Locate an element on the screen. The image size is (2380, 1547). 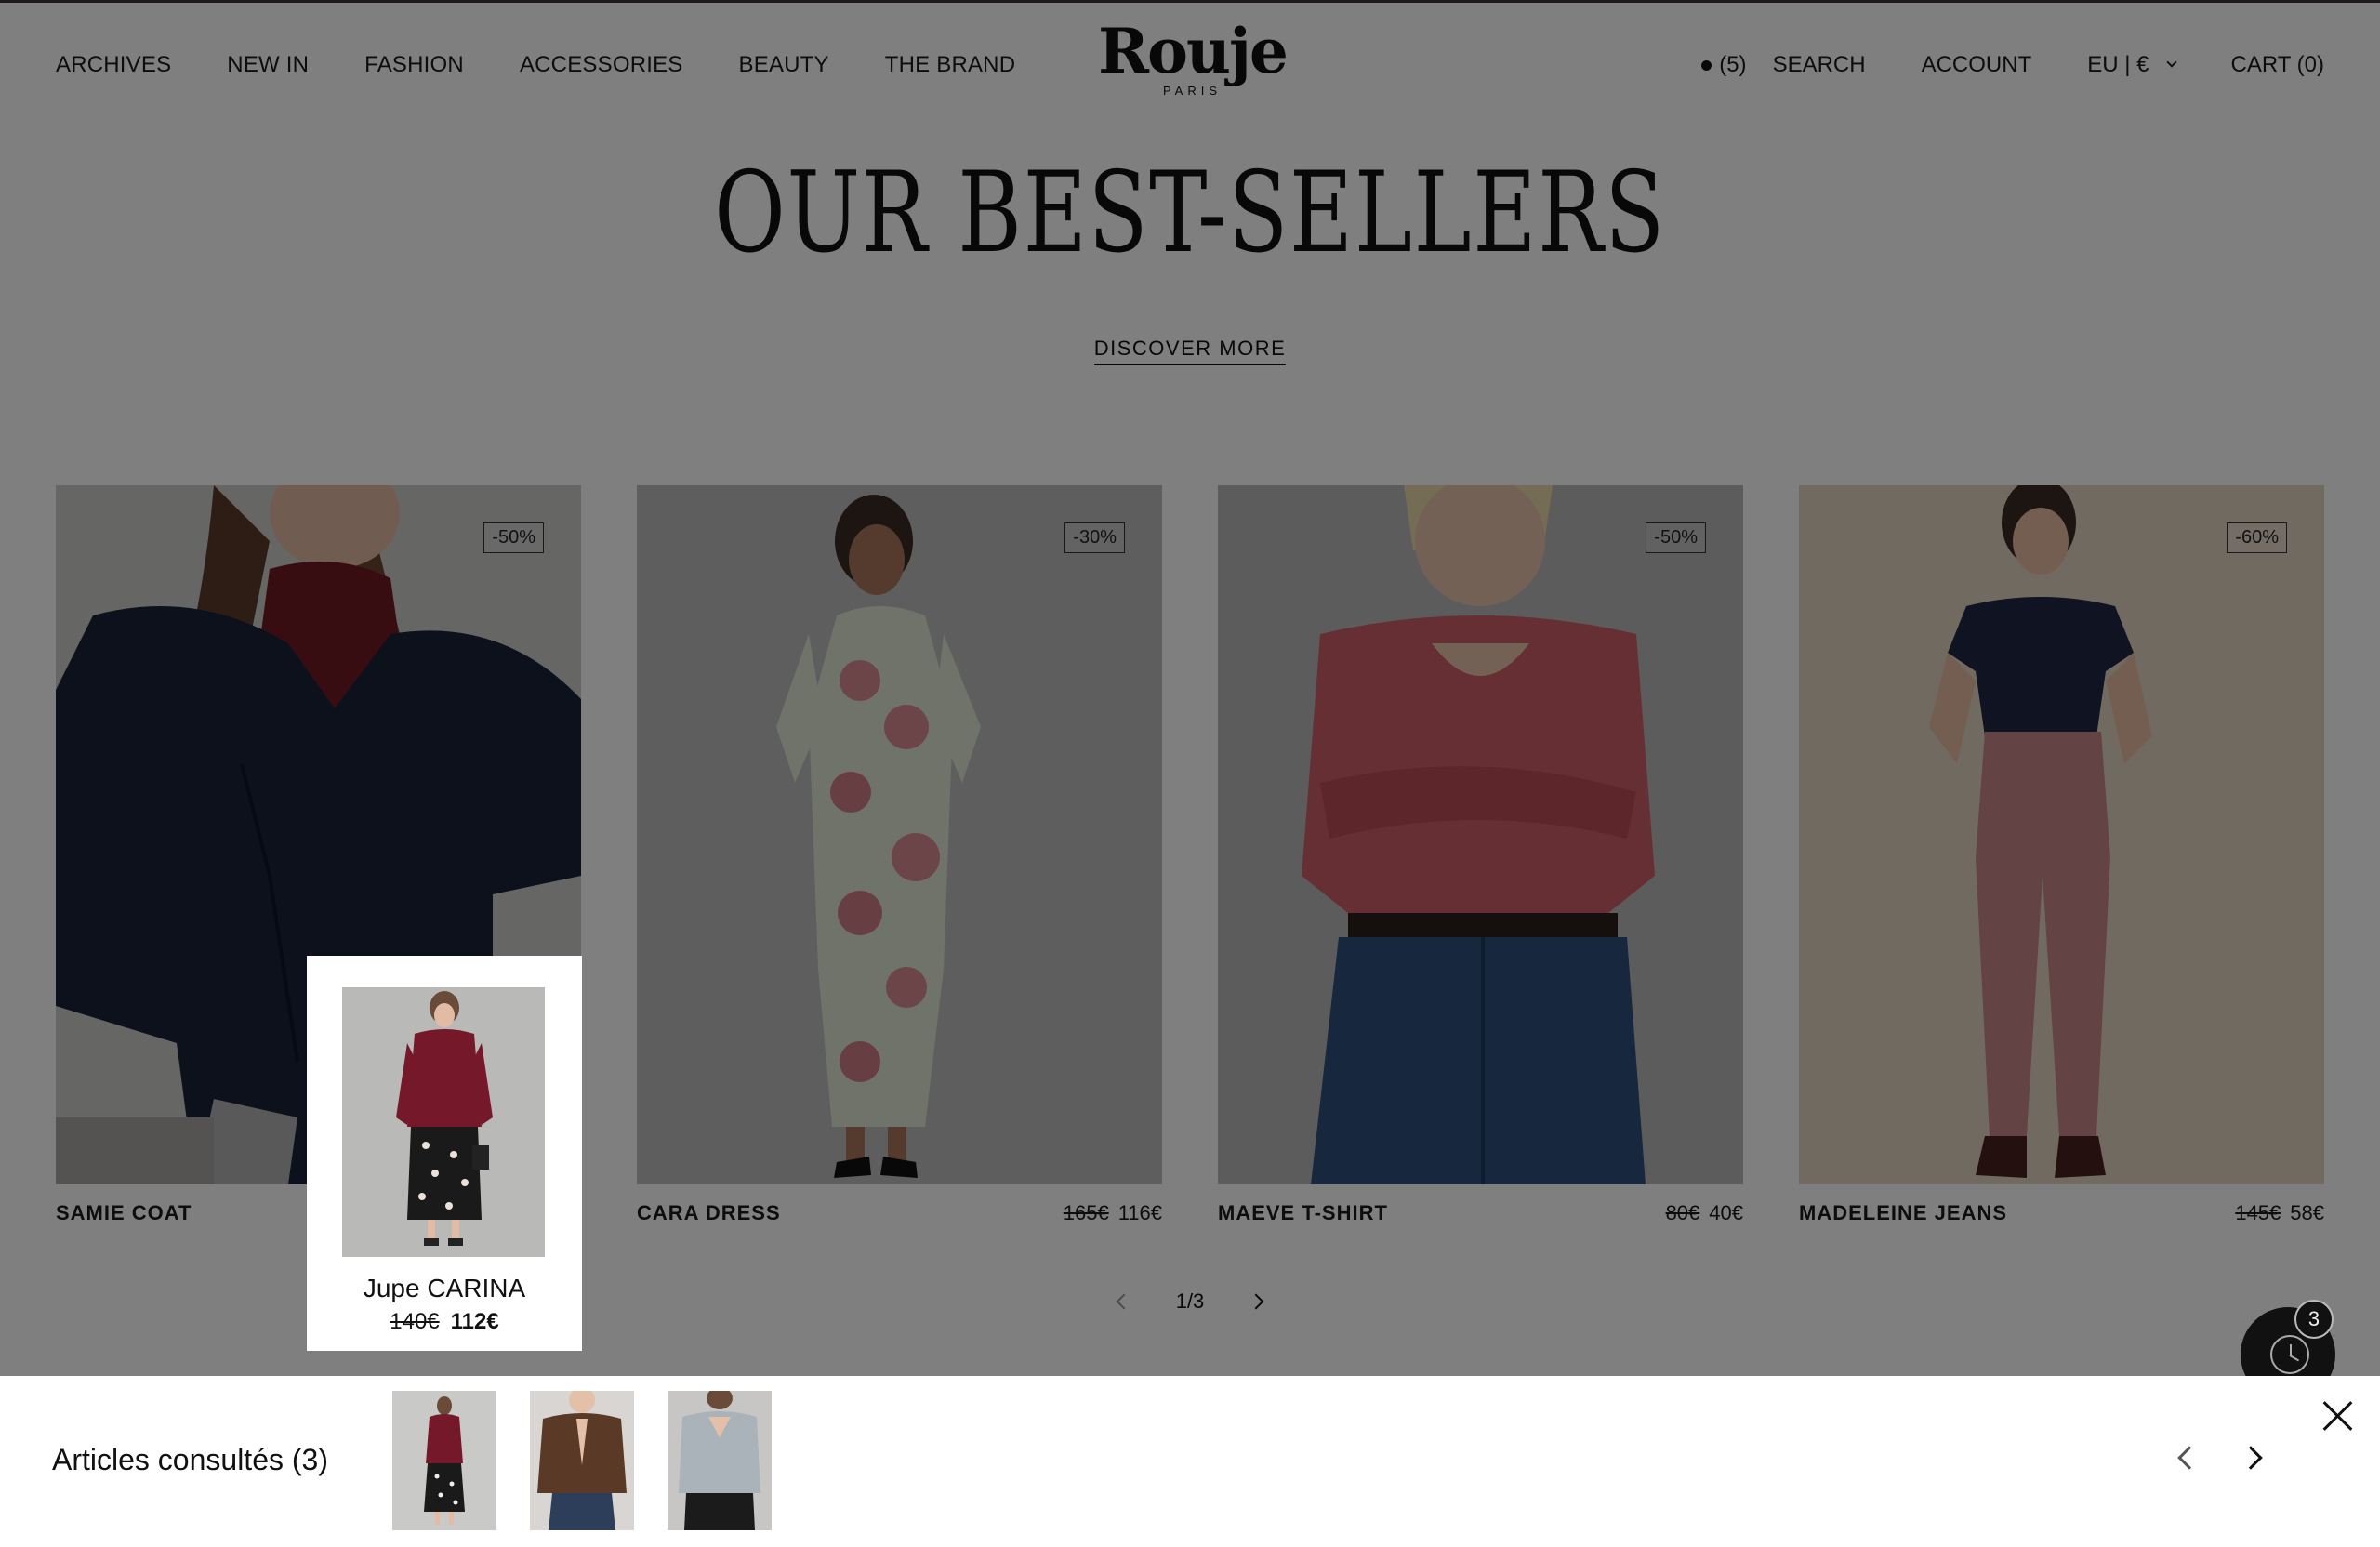
thumb-cardigan-illustration is located at coordinates (582, 1460).